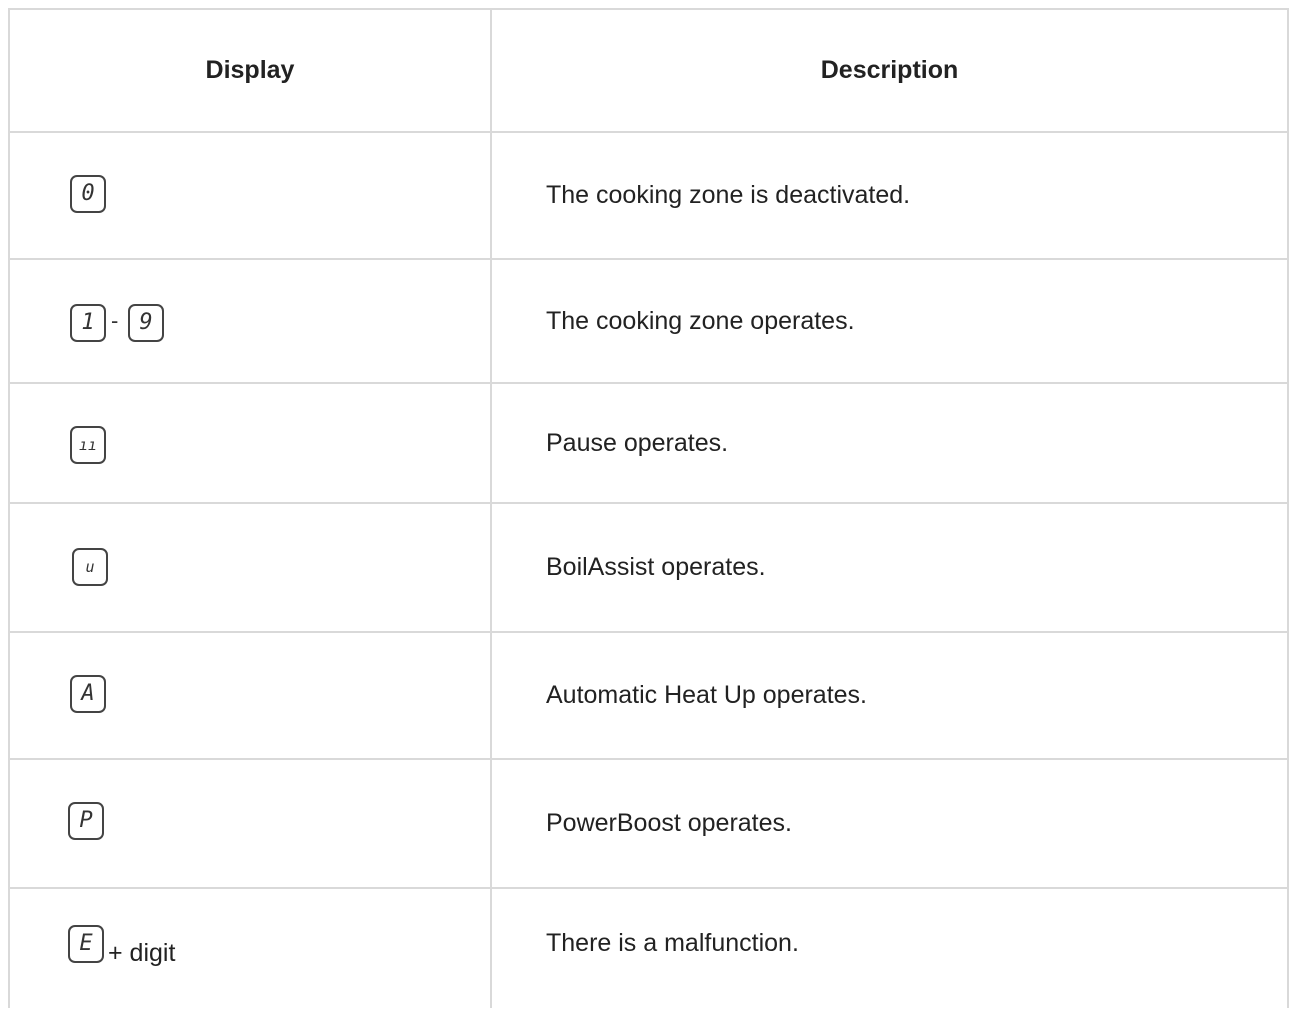 This screenshot has width=1297, height=1010. Describe the element at coordinates (146, 323) in the screenshot. I see `segment-display-icon: 9` at that location.